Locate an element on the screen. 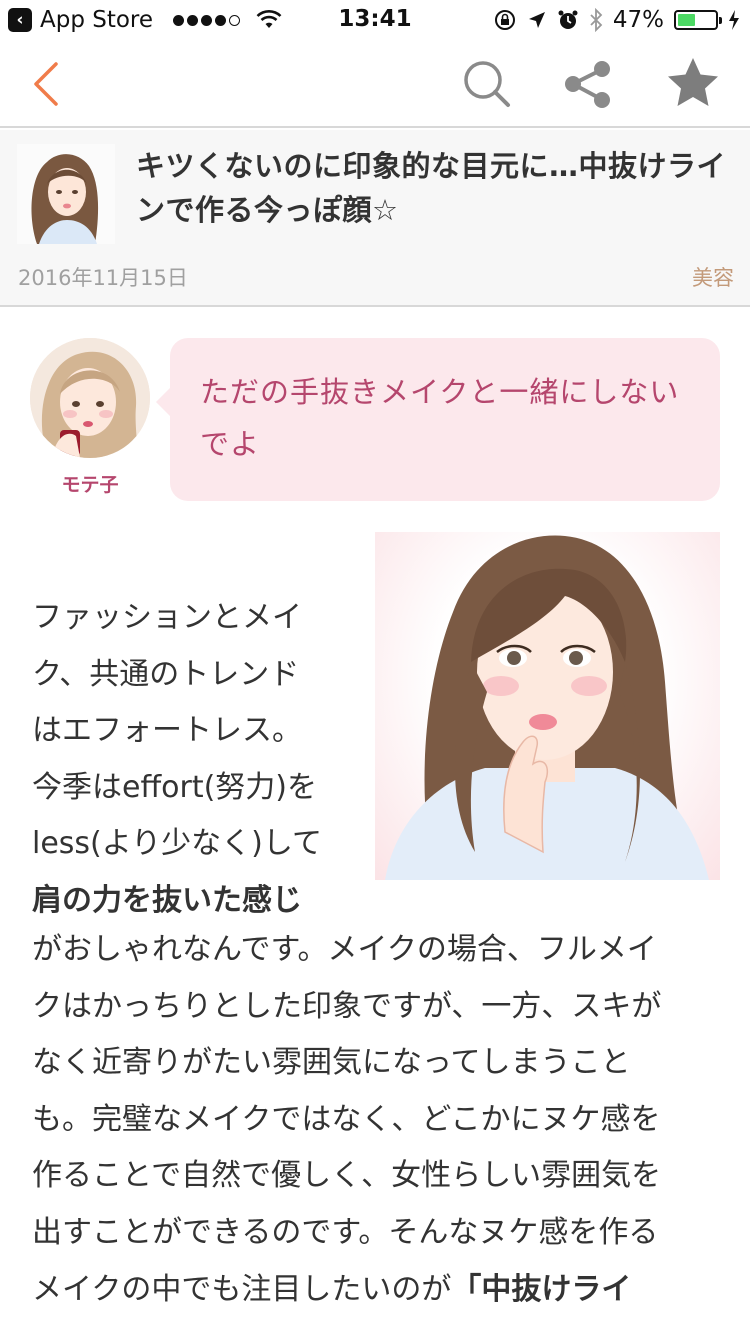  body-line: も。完璧なメイクではなく、どこかにヌケ感を is located at coordinates (346, 1119).